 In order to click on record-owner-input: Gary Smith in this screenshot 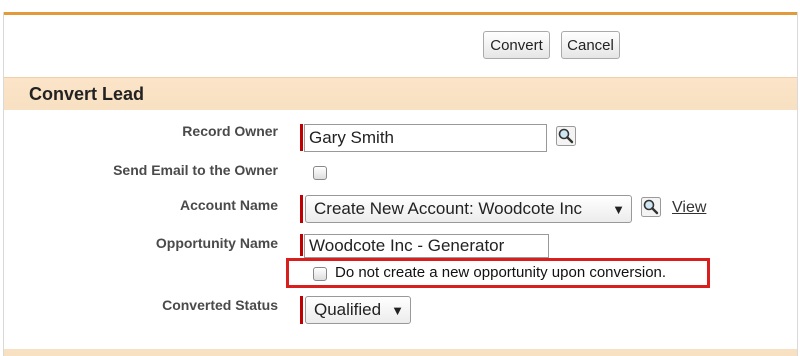, I will do `click(425, 138)`.